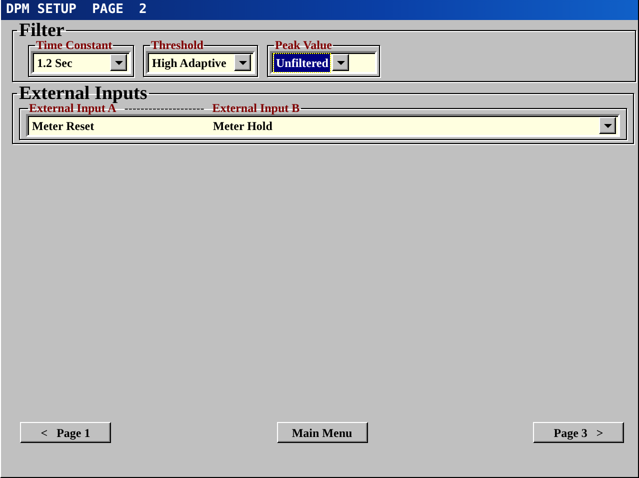  Describe the element at coordinates (81, 62) in the screenshot. I see `dropdown-field: 1.2 Sec` at that location.